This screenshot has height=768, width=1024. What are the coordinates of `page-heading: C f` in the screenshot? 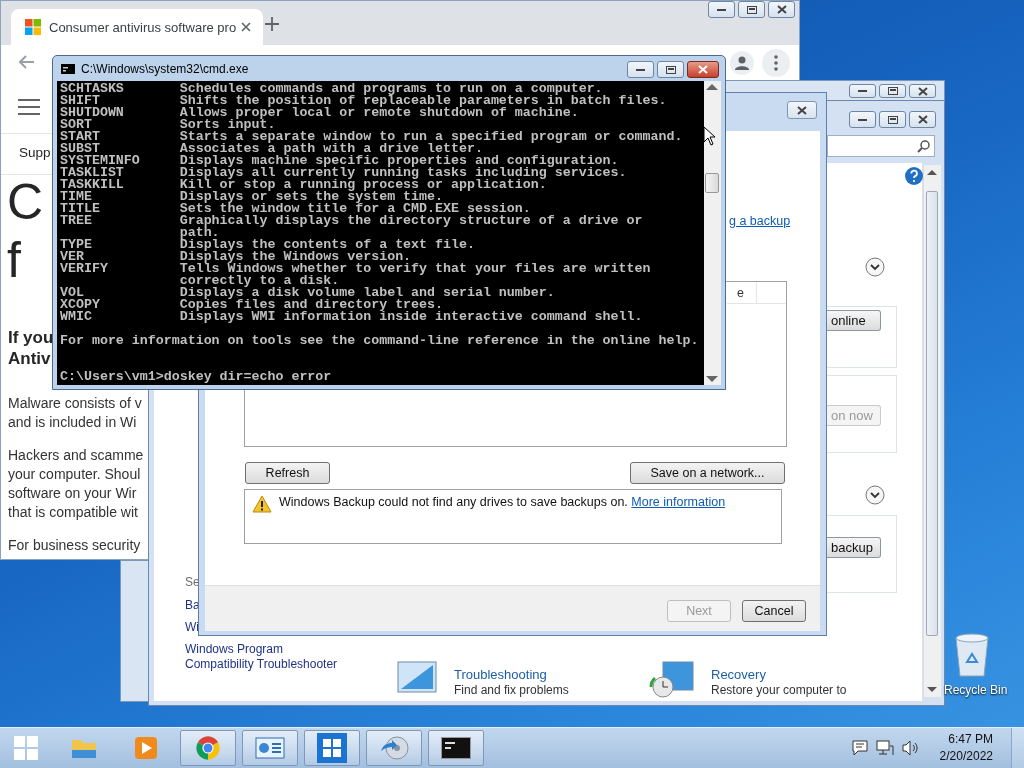 It's located at (25, 231).